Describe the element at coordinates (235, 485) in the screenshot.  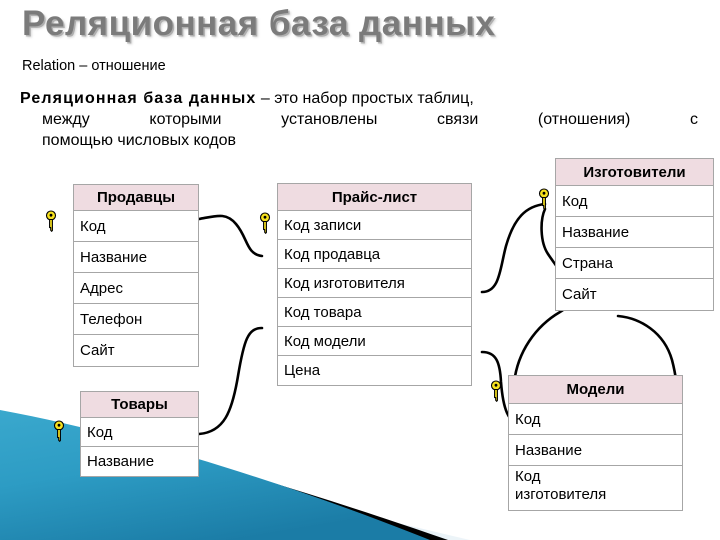
I see `decor-pale-band` at that location.